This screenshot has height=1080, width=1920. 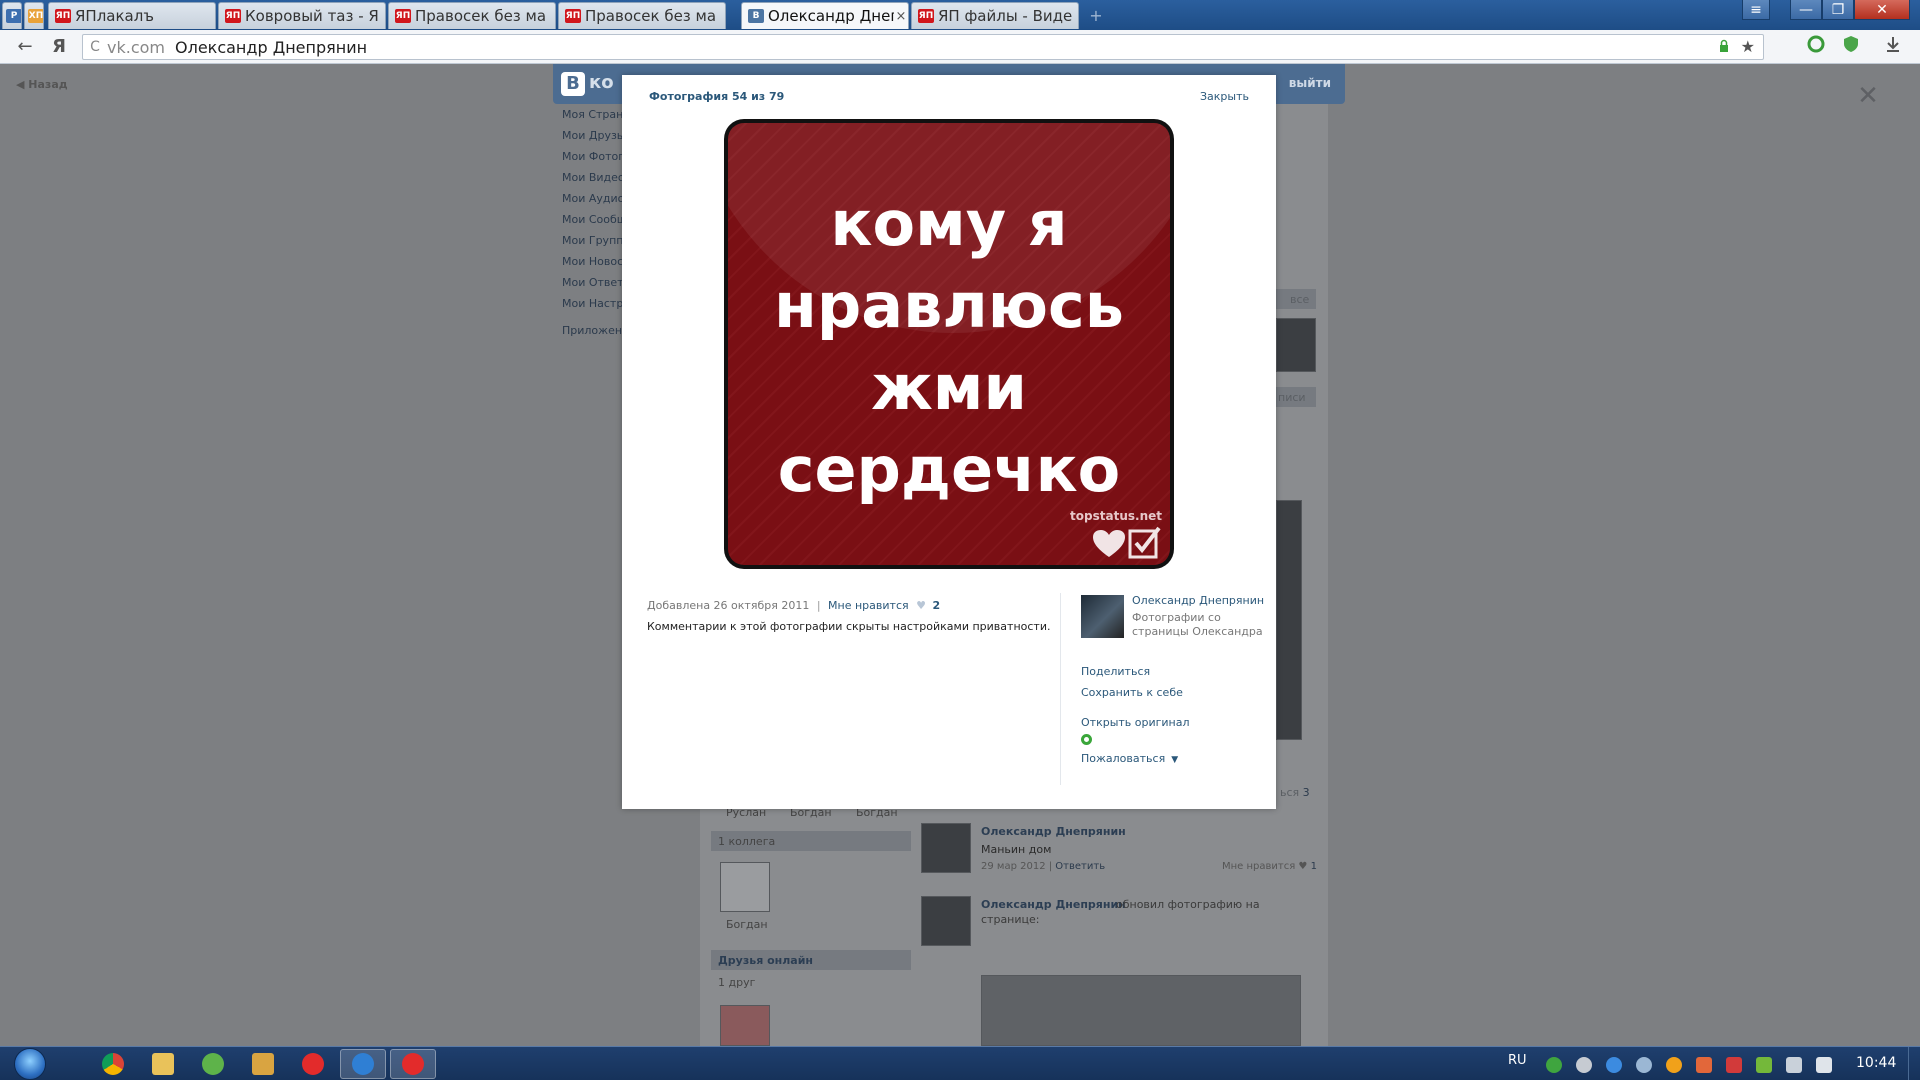 I want to click on bookmark-star-icon: ★, so click(x=1748, y=46).